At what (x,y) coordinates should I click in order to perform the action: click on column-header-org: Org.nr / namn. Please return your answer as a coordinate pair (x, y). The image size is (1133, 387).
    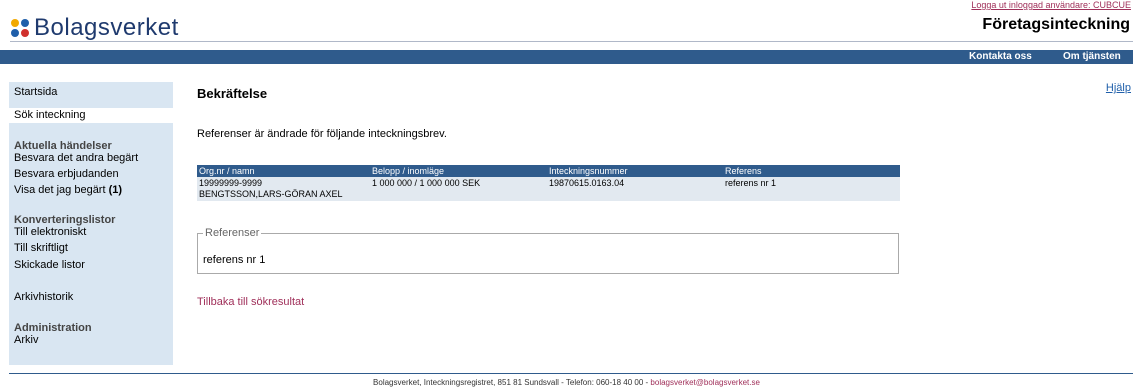
    Looking at the image, I should click on (227, 171).